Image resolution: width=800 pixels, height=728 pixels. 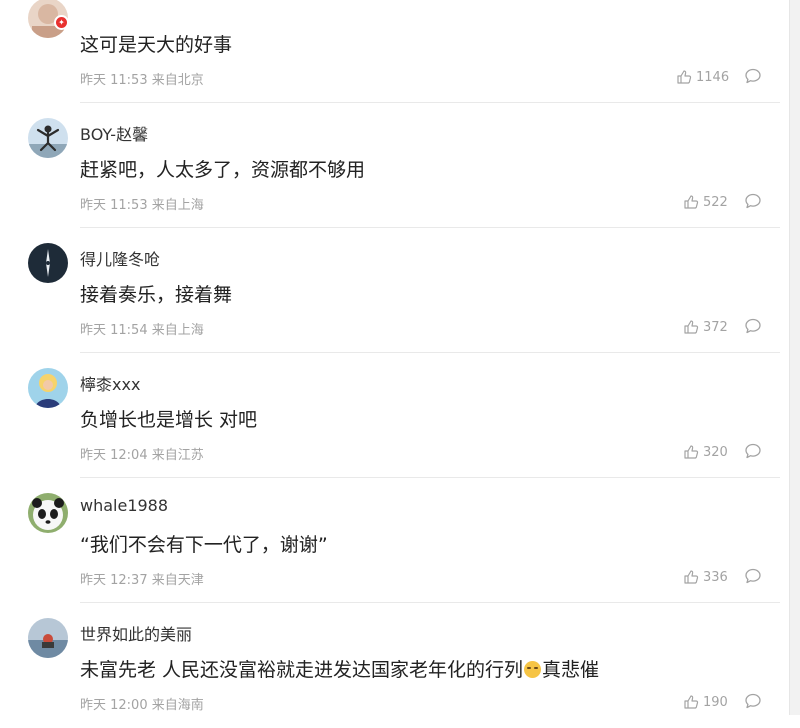 What do you see at coordinates (177, 705) in the screenshot?
I see `comment-location: 来自海南` at bounding box center [177, 705].